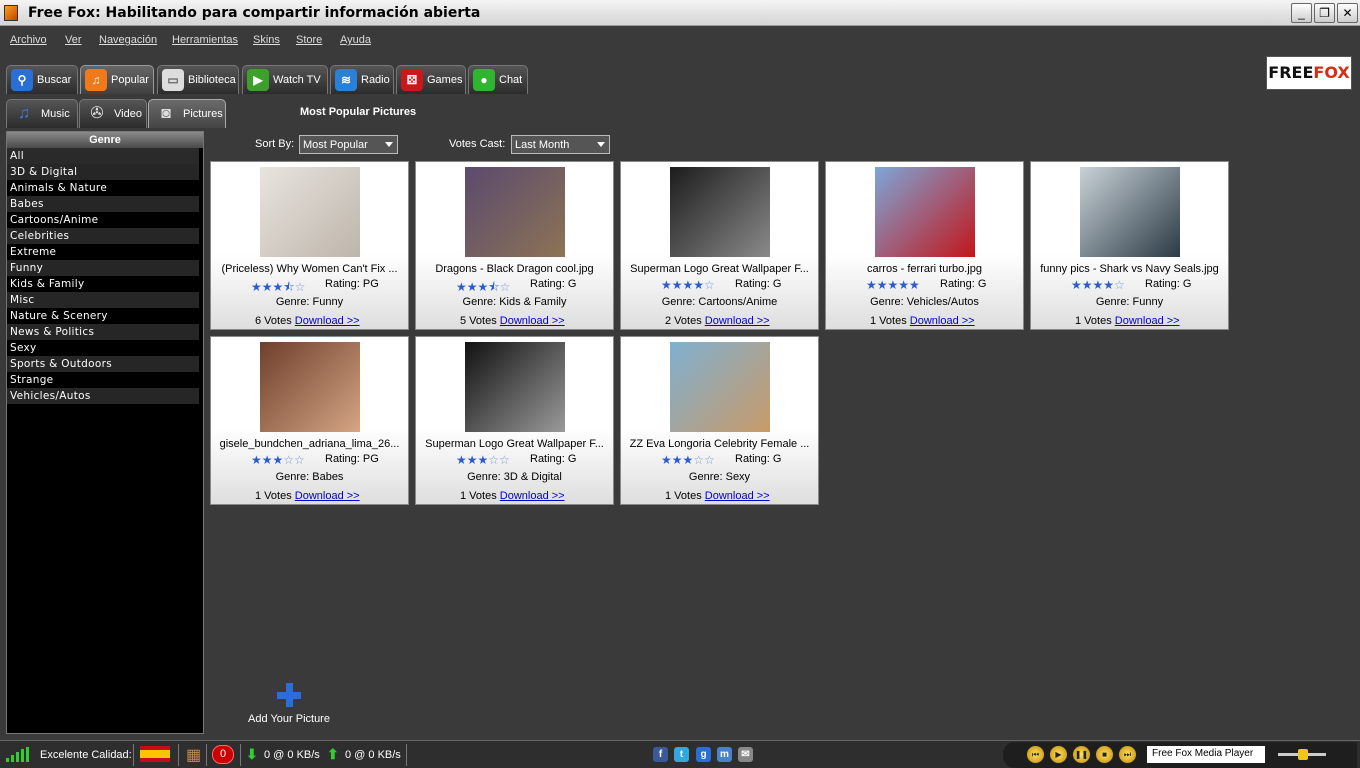  Describe the element at coordinates (289, 704) in the screenshot. I see `add-picture-button: Add Your Picture` at that location.